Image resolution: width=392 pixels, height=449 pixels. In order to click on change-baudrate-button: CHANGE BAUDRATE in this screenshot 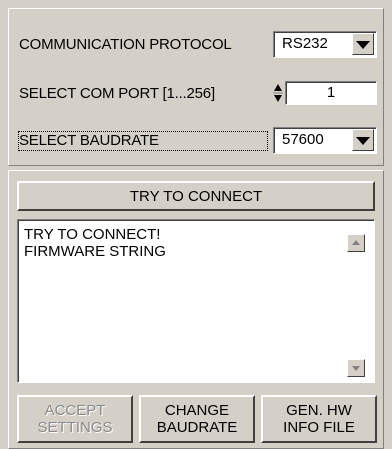, I will do `click(197, 419)`.